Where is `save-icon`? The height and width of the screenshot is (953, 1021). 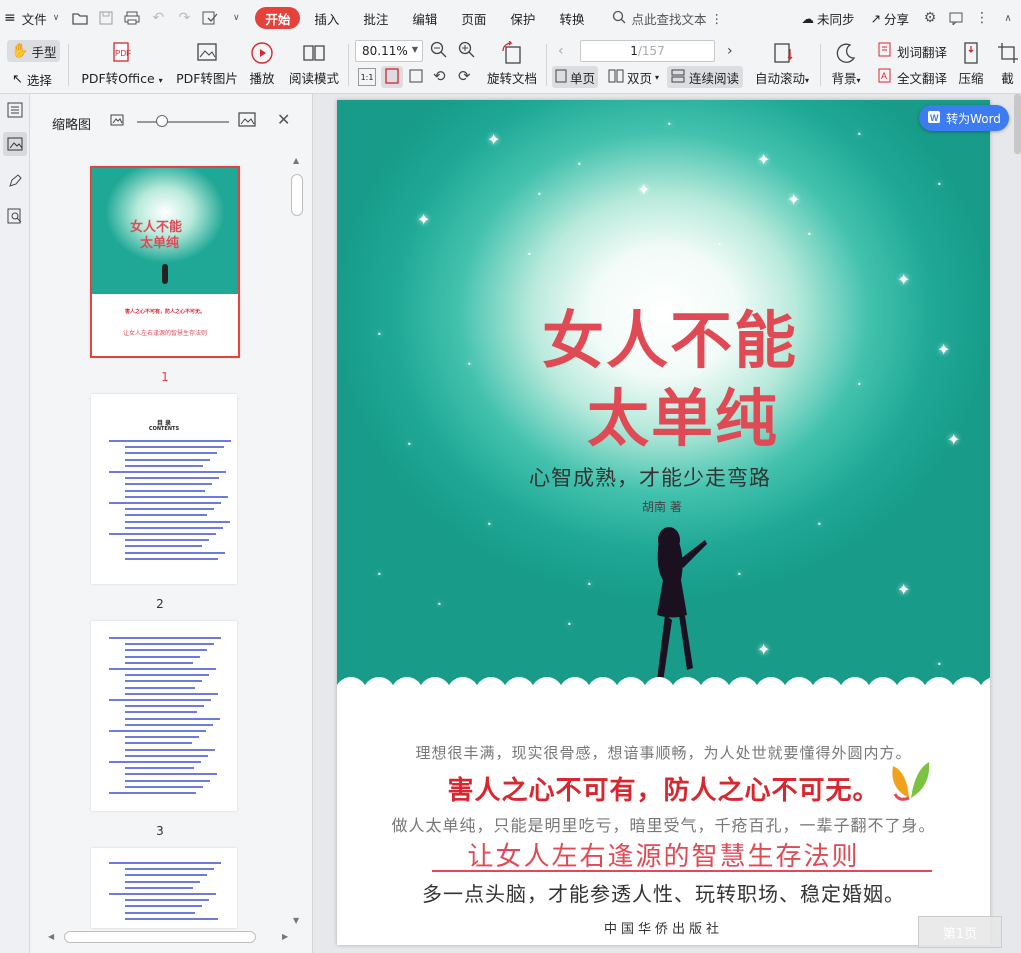 save-icon is located at coordinates (106, 18).